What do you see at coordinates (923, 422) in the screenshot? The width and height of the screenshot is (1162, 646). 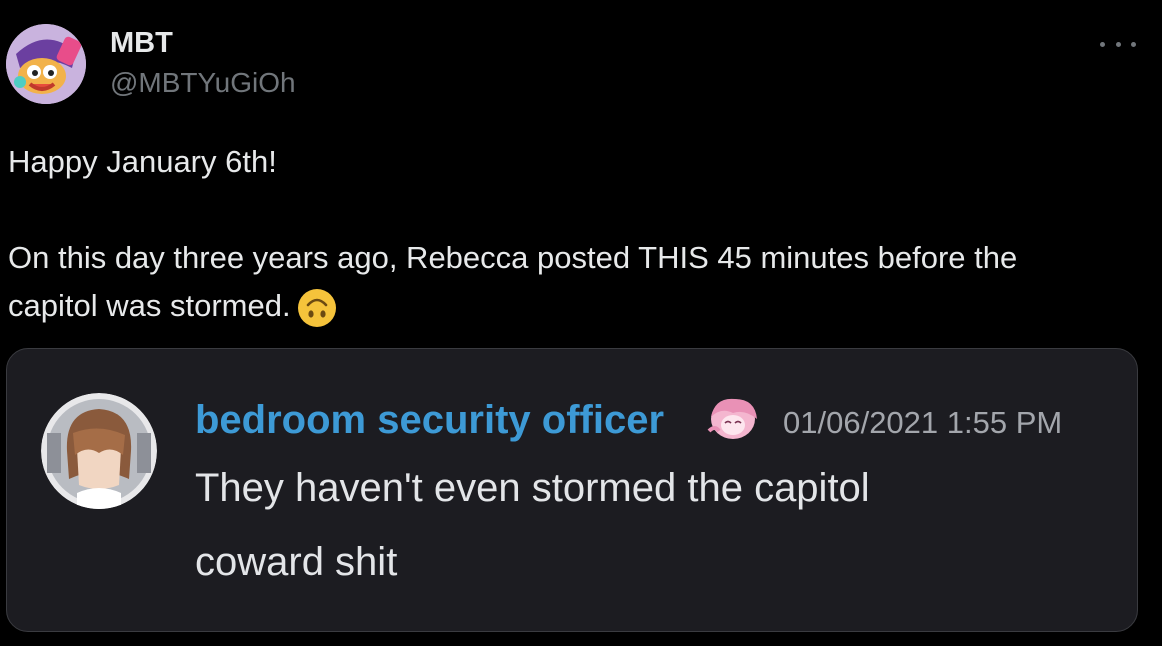 I see `message-timestamp: 01/06/2021 1:55 PM` at bounding box center [923, 422].